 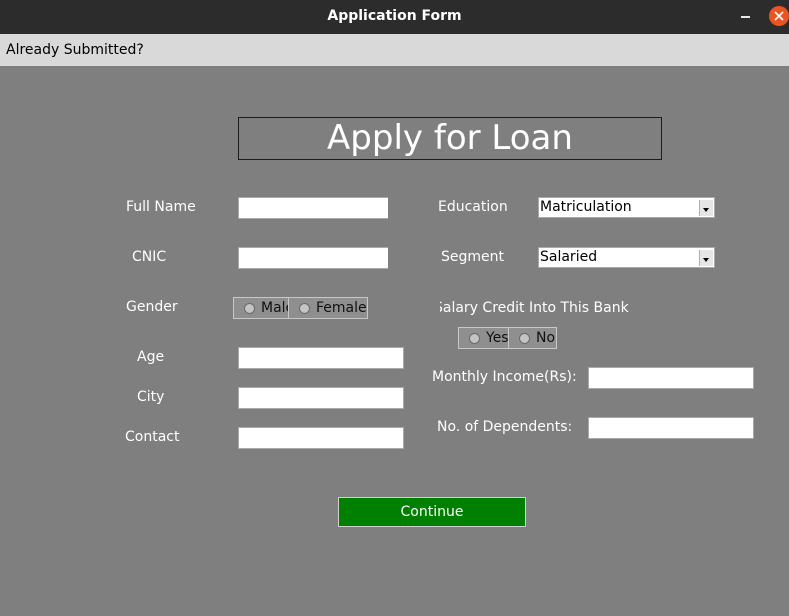 I want to click on salary-credit-no-label: No, so click(x=546, y=338).